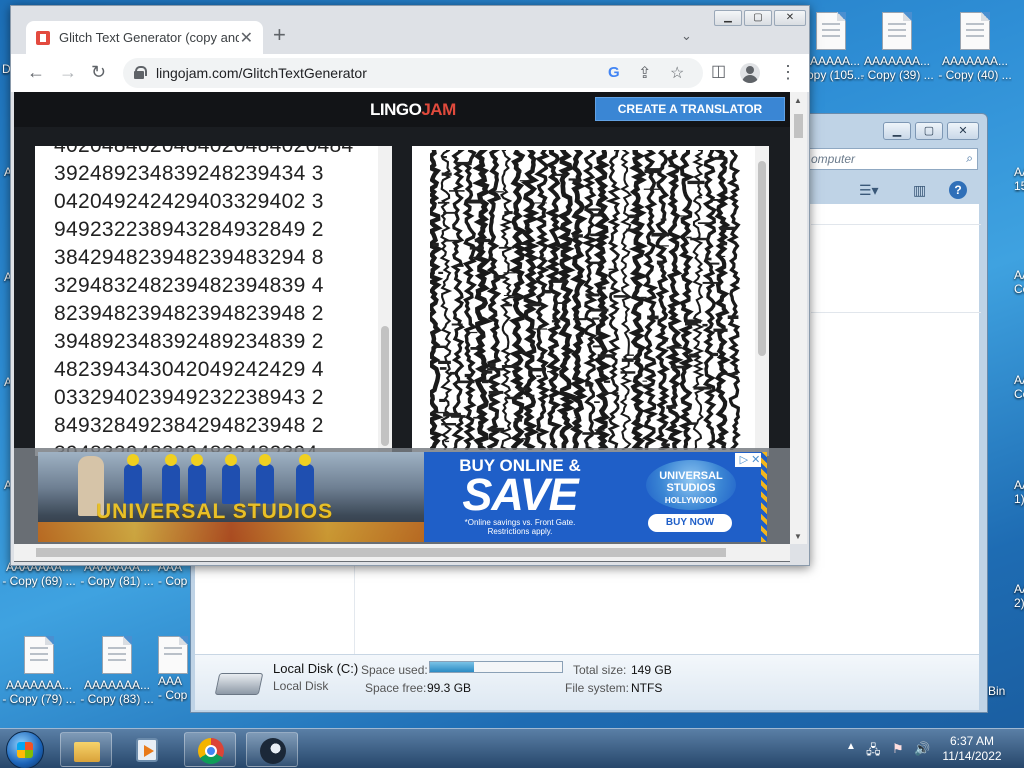 Image resolution: width=1024 pixels, height=768 pixels. I want to click on horizontal-scrollbar, so click(402, 552).